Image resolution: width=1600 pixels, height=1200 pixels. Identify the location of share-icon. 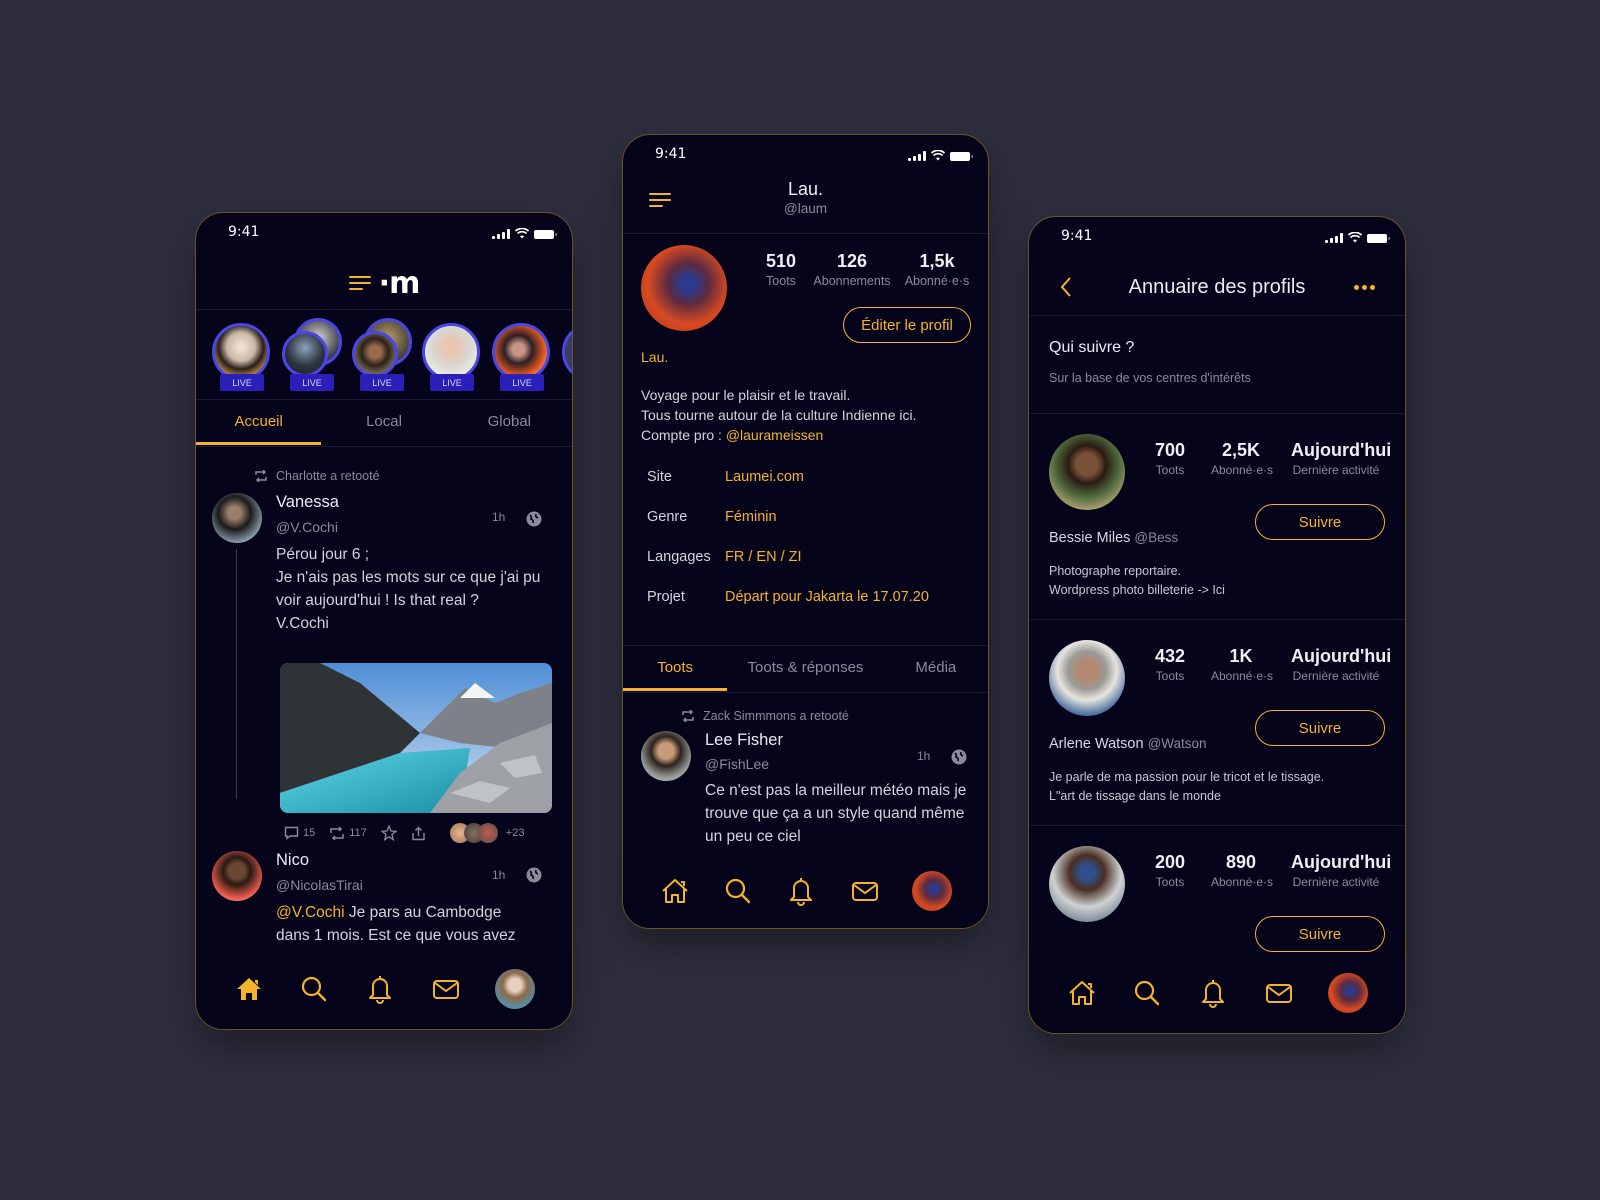
(418, 833).